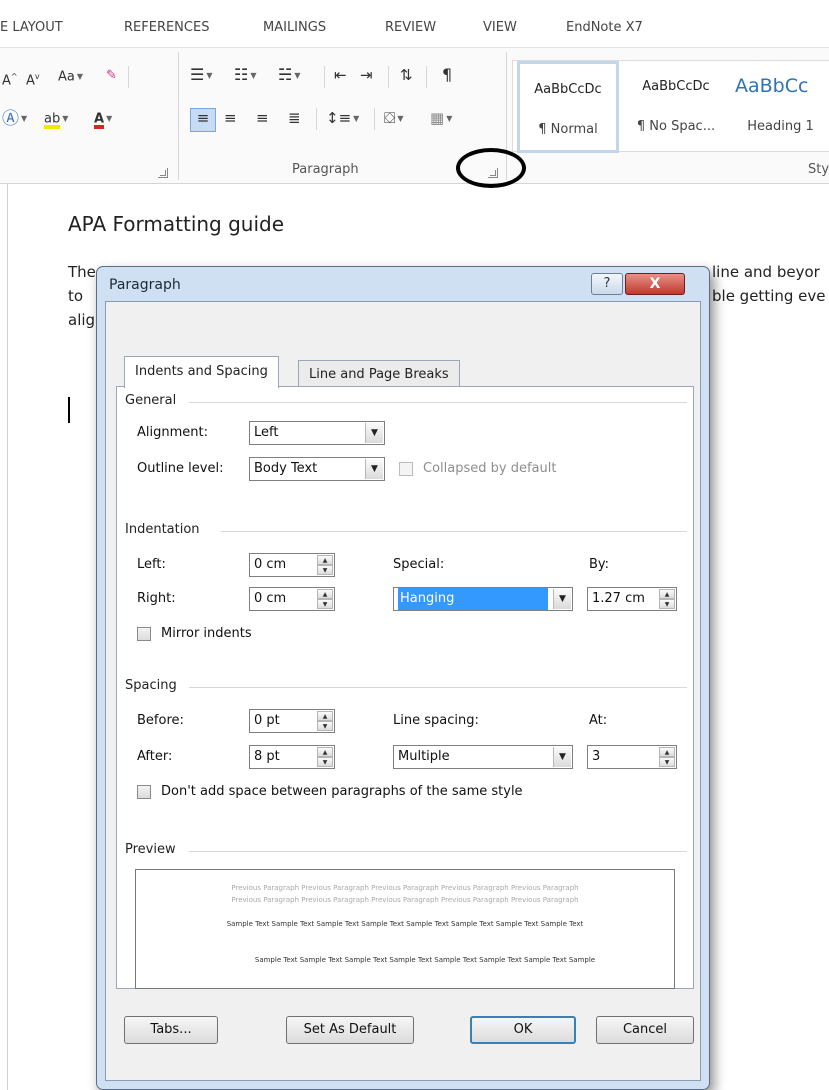  I want to click on change-case-button: Aa ▼, so click(70, 77).